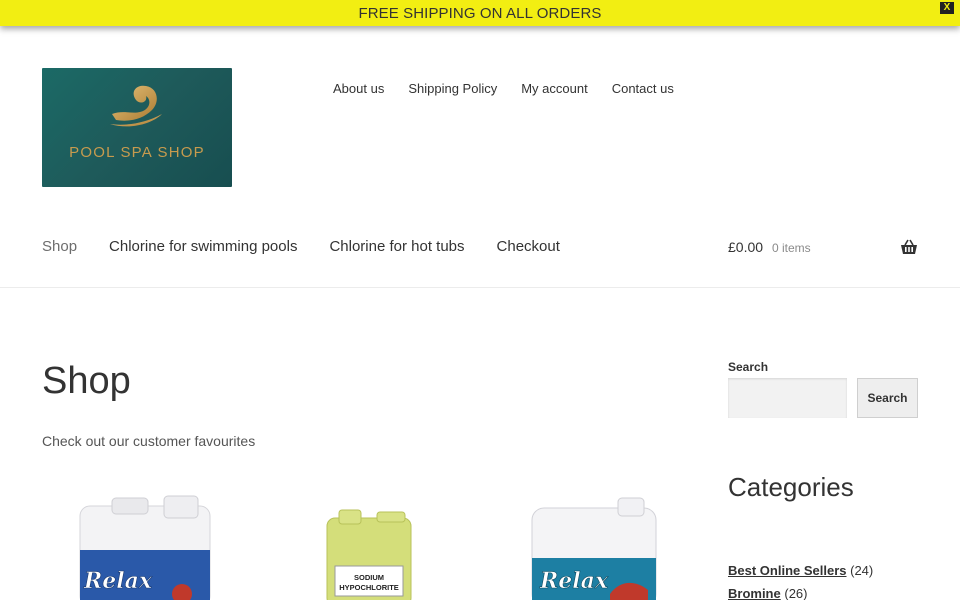  I want to click on list-item: Bromine (26), so click(800, 591).